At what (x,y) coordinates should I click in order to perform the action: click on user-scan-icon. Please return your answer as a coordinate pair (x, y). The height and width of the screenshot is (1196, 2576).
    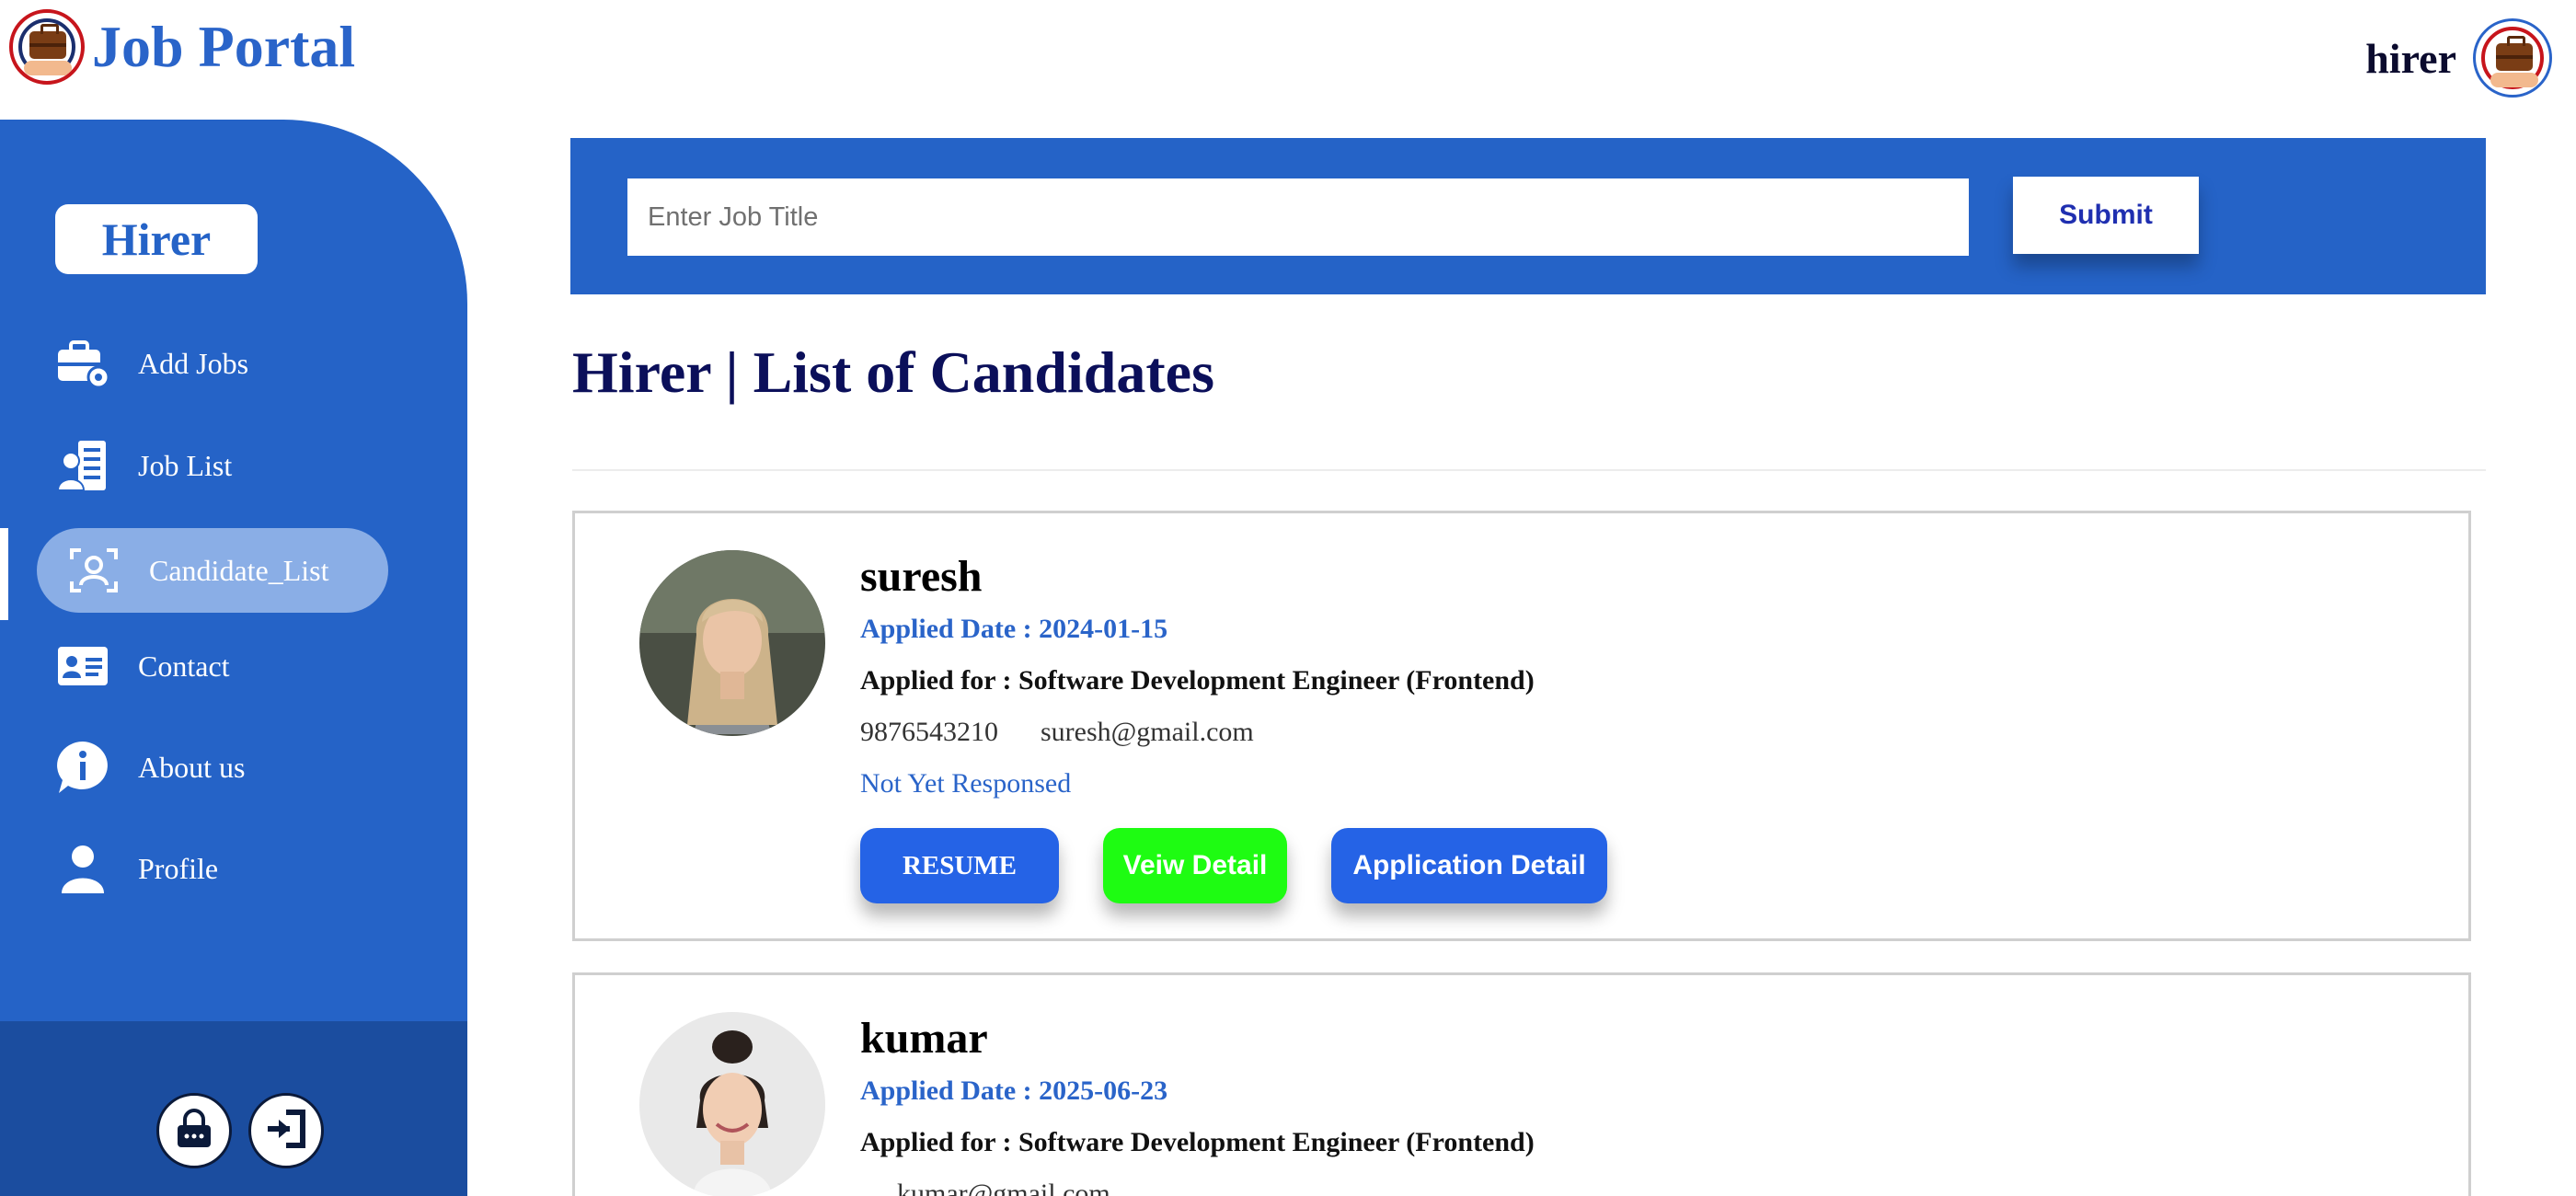
    Looking at the image, I should click on (93, 570).